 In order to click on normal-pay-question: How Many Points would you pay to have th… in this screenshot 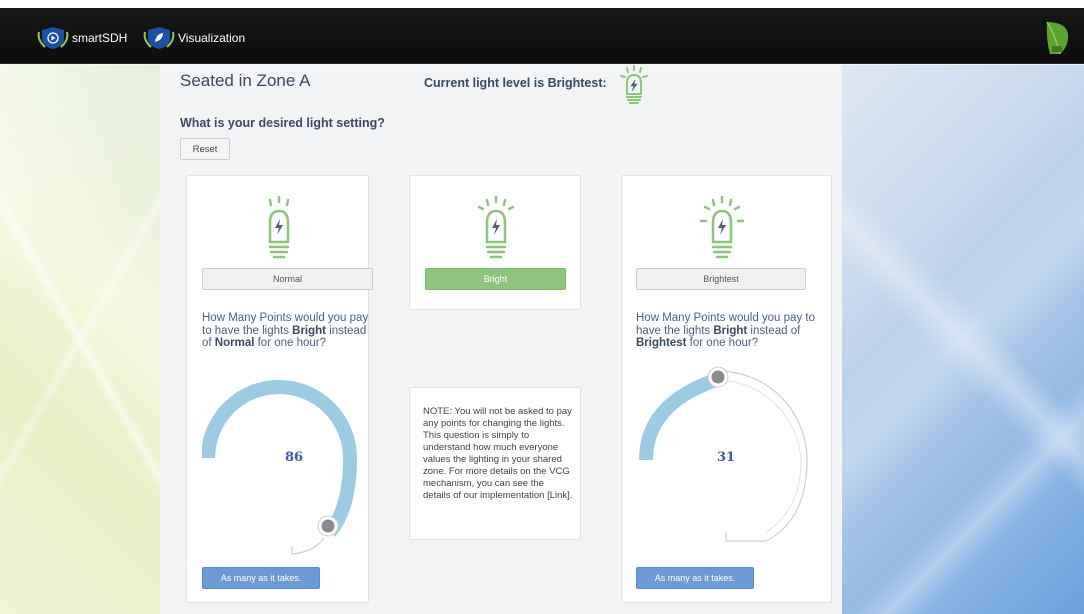, I will do `click(288, 331)`.